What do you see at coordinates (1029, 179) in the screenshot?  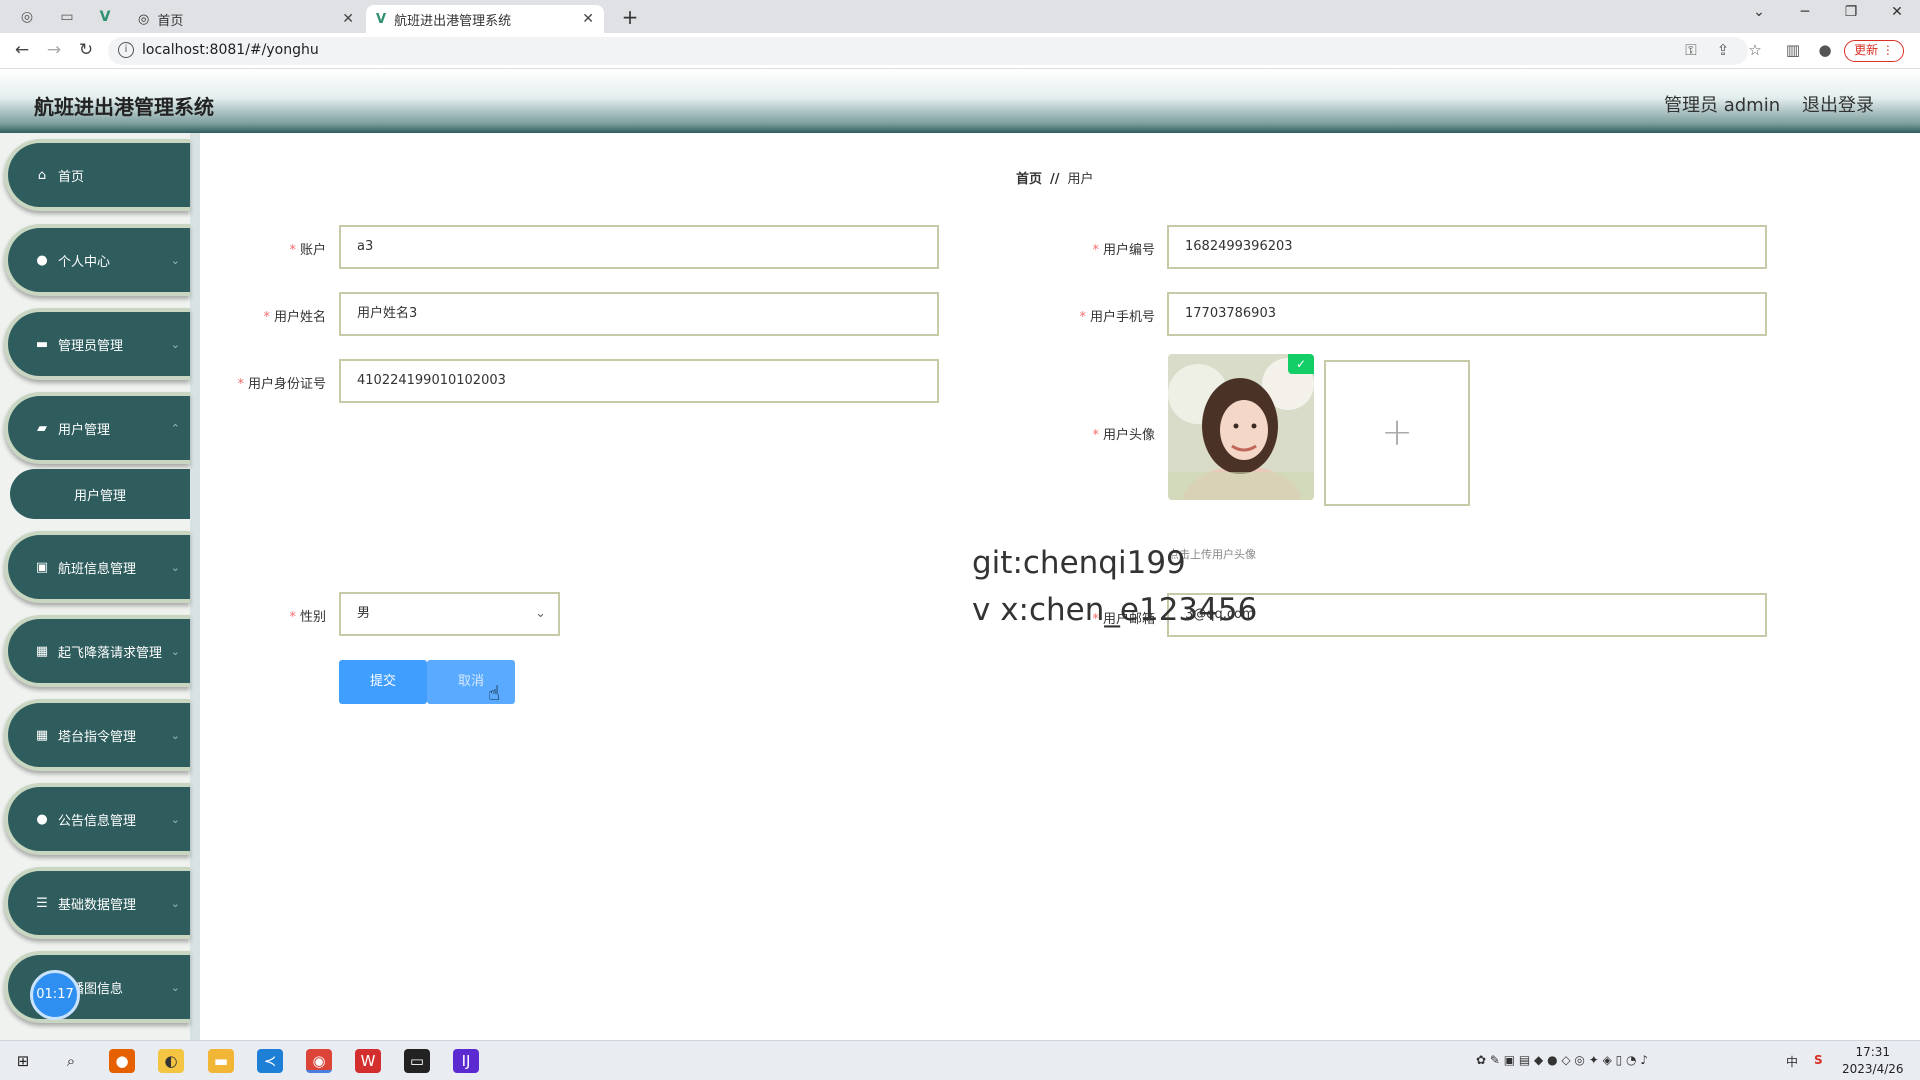 I see `breadcrumb-home: 首页` at bounding box center [1029, 179].